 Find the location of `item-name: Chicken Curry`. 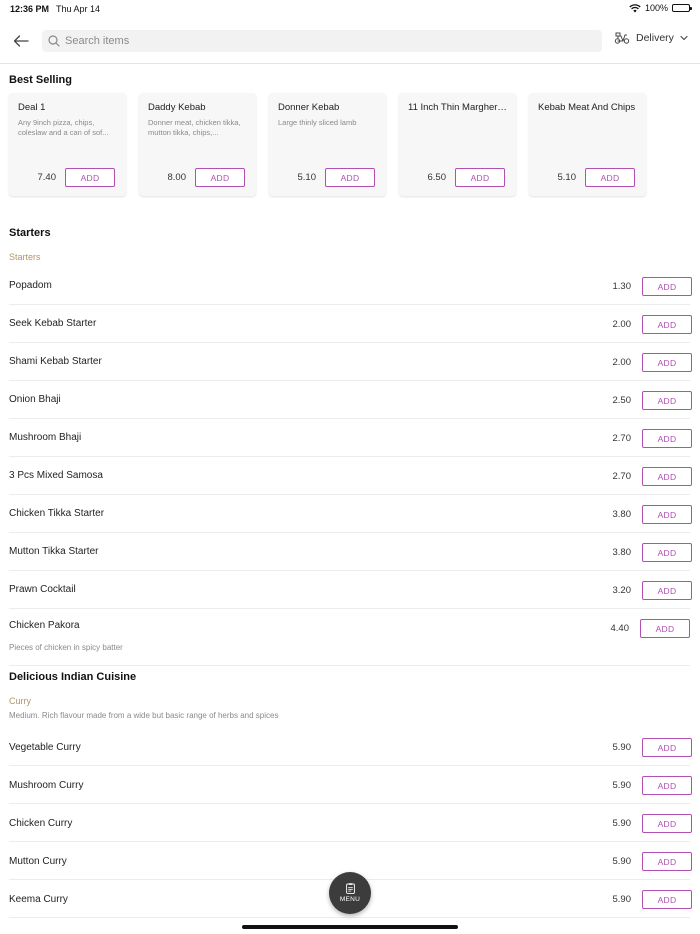

item-name: Chicken Curry is located at coordinates (41, 823).